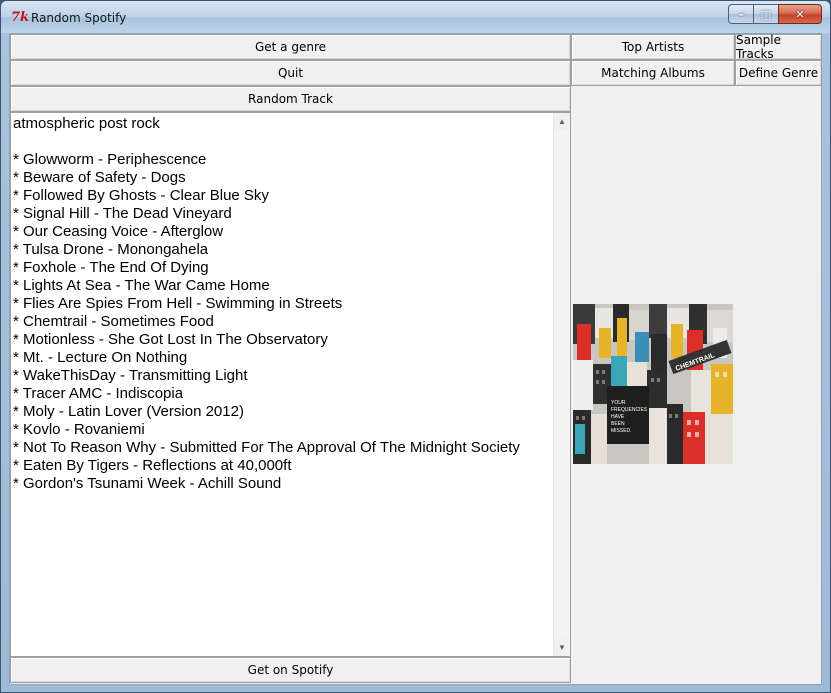  Describe the element at coordinates (618, 403) in the screenshot. I see `album-line-1: YOUR` at that location.